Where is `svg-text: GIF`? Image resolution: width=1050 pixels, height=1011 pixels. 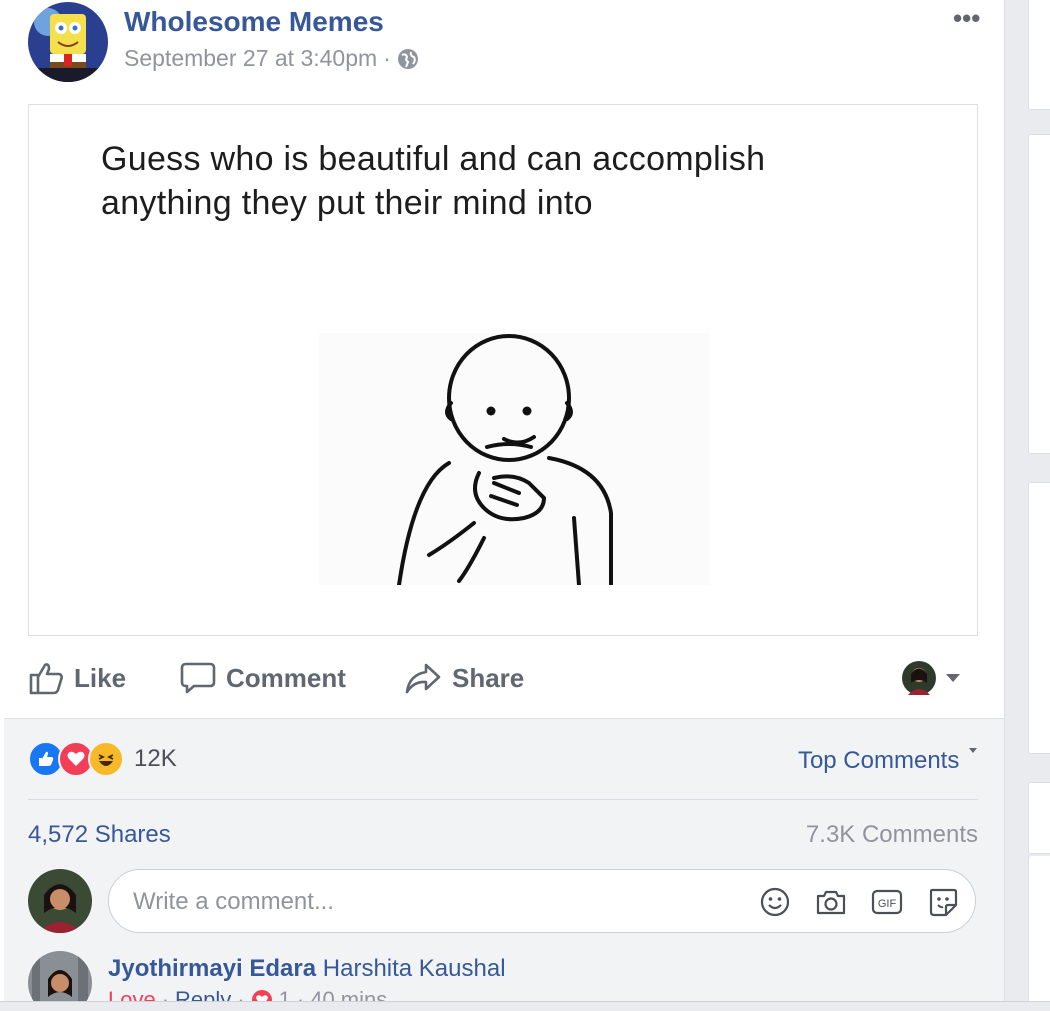 svg-text: GIF is located at coordinates (887, 904).